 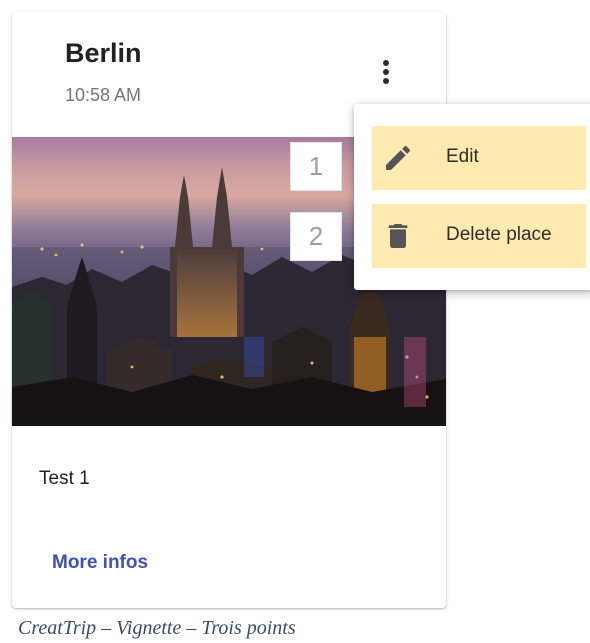 What do you see at coordinates (64, 478) in the screenshot?
I see `place-description: Test 1` at bounding box center [64, 478].